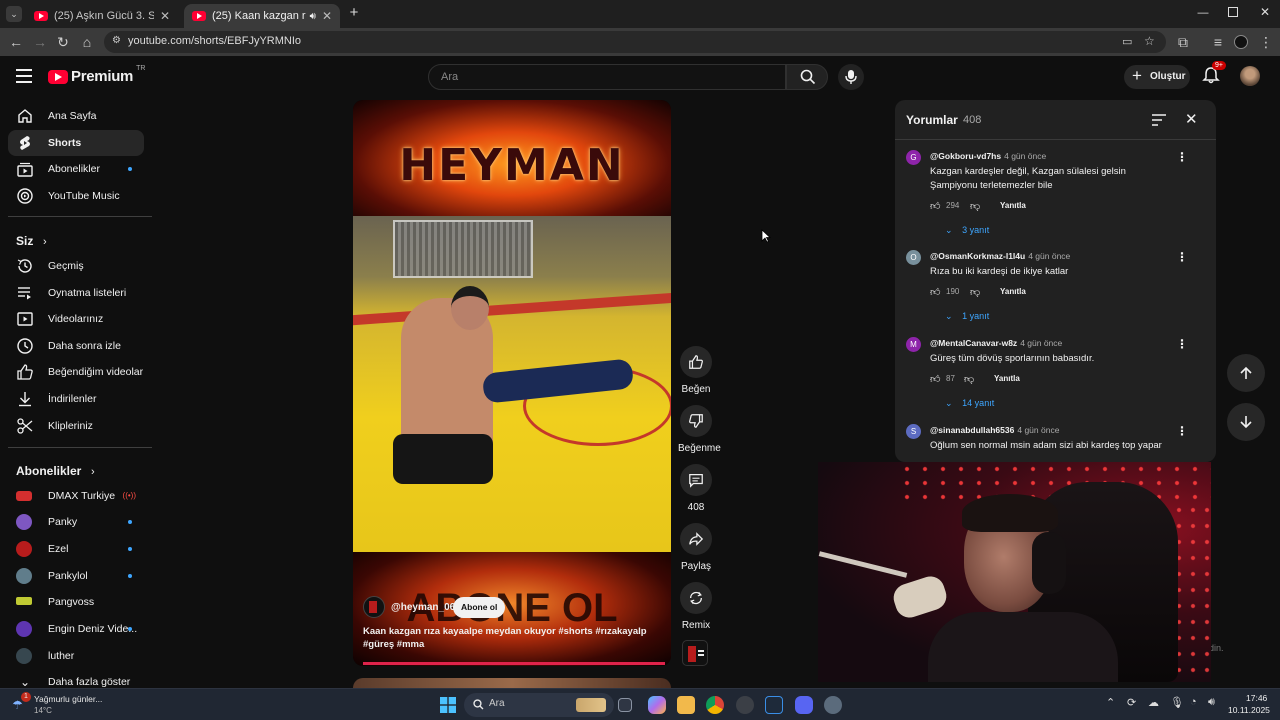 This screenshot has height=720, width=1280. I want to click on hamburger-menu-icon, so click(24, 76).